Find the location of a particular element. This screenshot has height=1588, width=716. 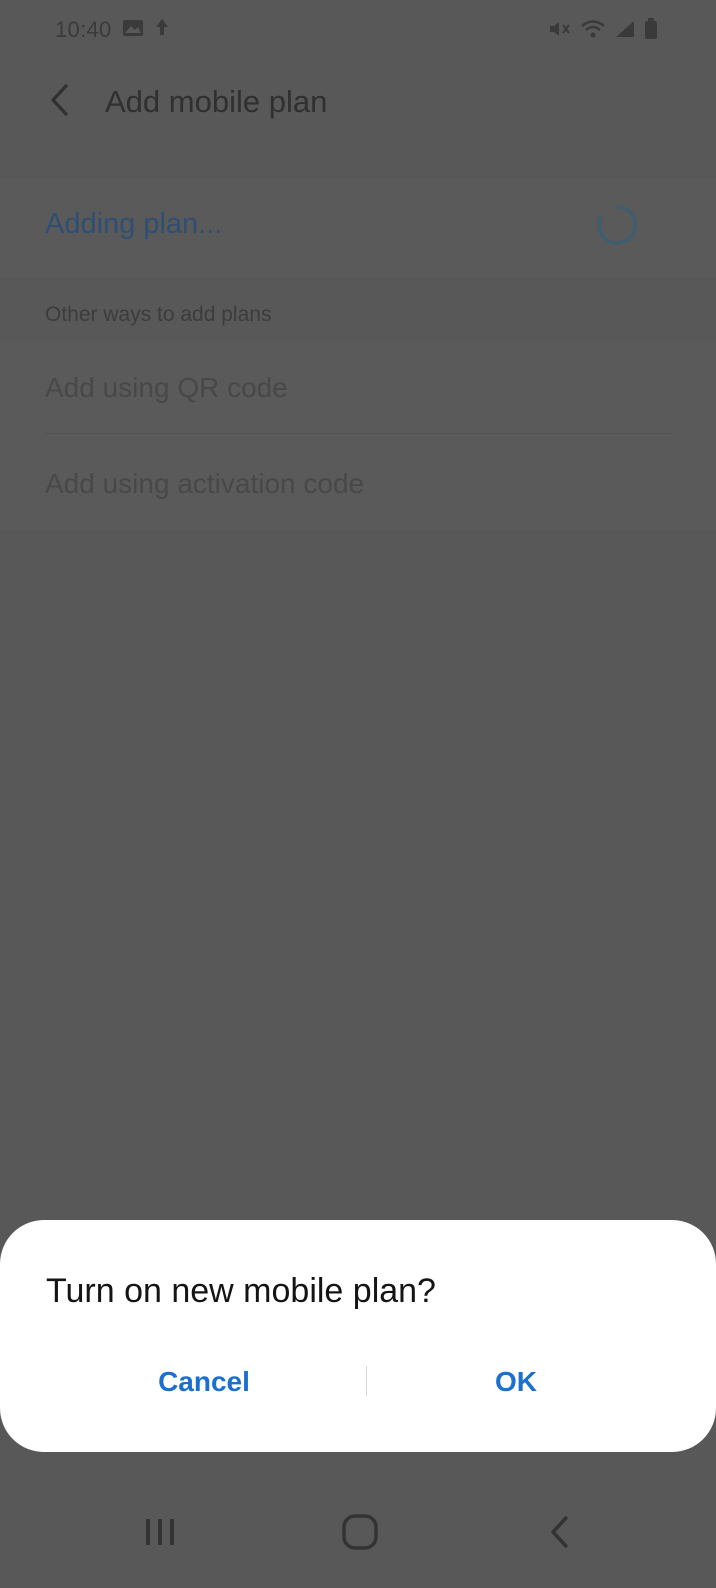

home-icon is located at coordinates (360, 1534).